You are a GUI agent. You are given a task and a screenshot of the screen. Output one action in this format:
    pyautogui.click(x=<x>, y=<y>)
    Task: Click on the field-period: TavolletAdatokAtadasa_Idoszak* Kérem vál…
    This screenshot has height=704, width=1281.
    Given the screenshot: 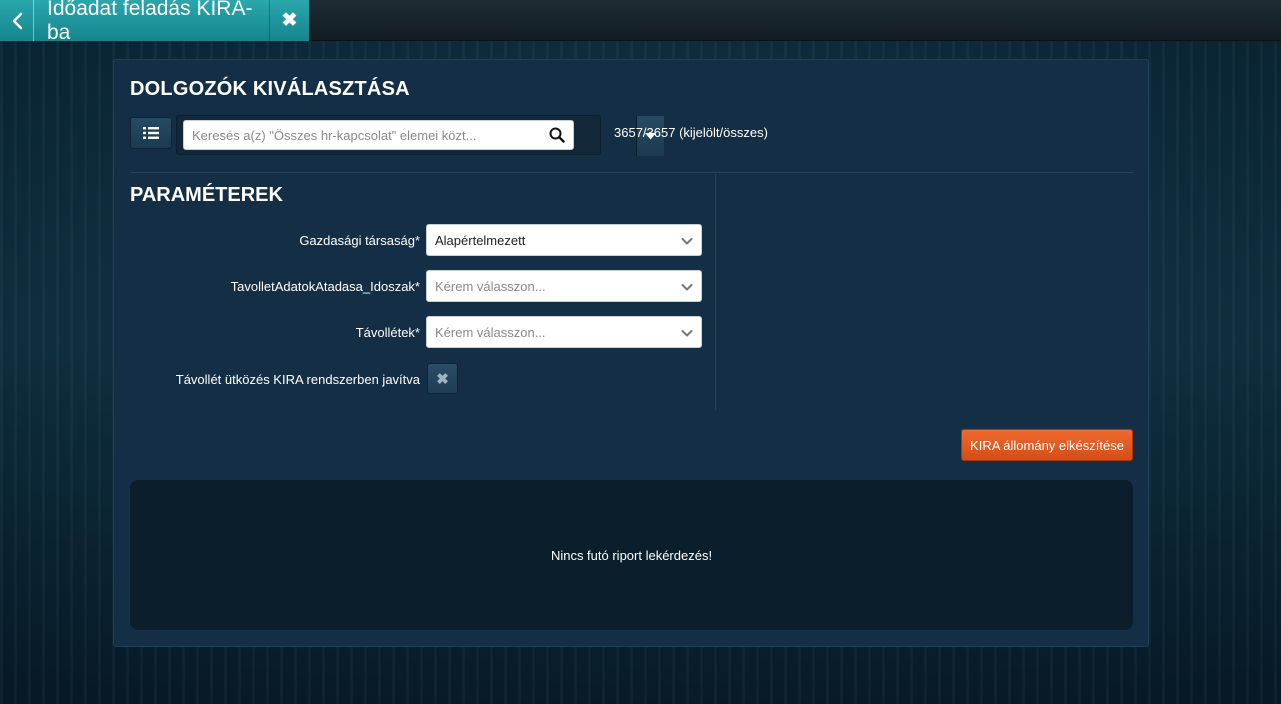 What is the action you would take?
    pyautogui.click(x=416, y=286)
    